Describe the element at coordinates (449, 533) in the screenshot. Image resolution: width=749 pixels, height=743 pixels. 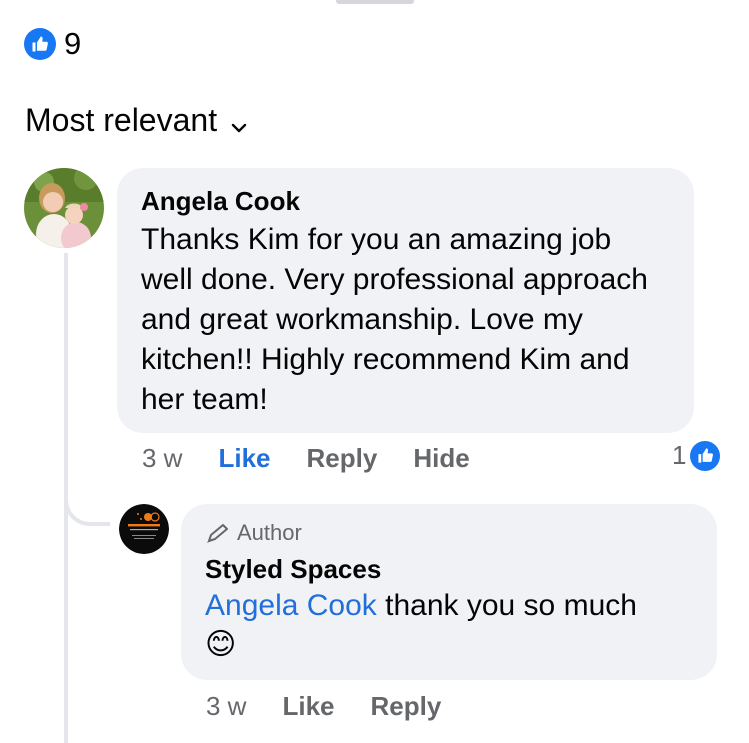
I see `author-badge: Author` at that location.